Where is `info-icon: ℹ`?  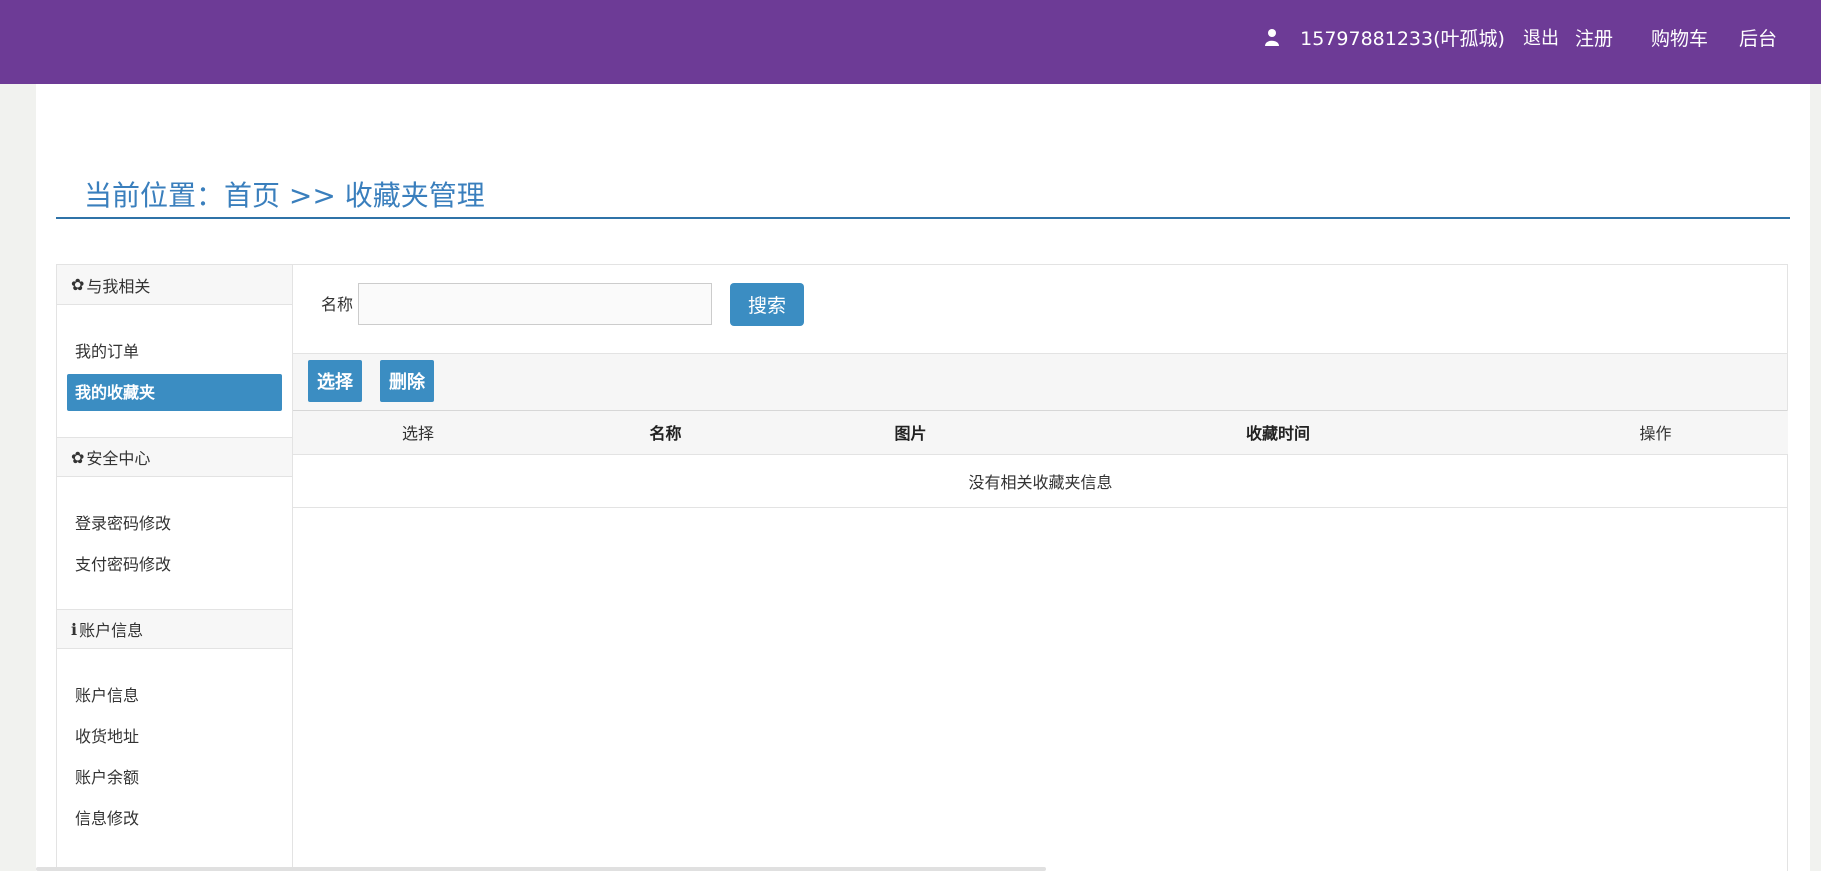
info-icon: ℹ is located at coordinates (74, 629).